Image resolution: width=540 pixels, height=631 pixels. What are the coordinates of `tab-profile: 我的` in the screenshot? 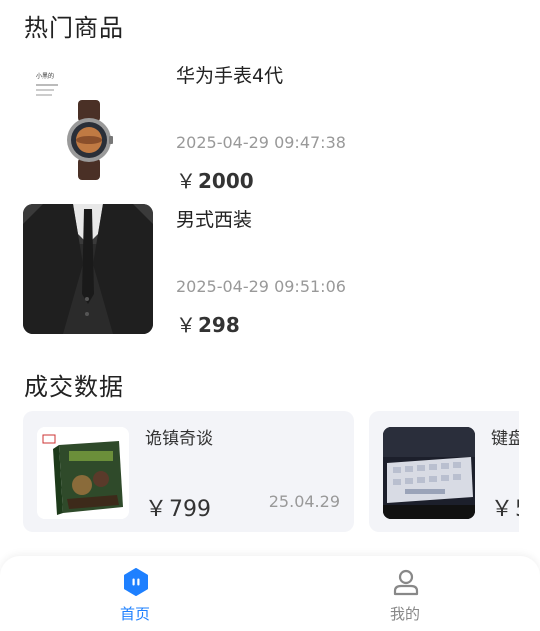 It's located at (405, 593).